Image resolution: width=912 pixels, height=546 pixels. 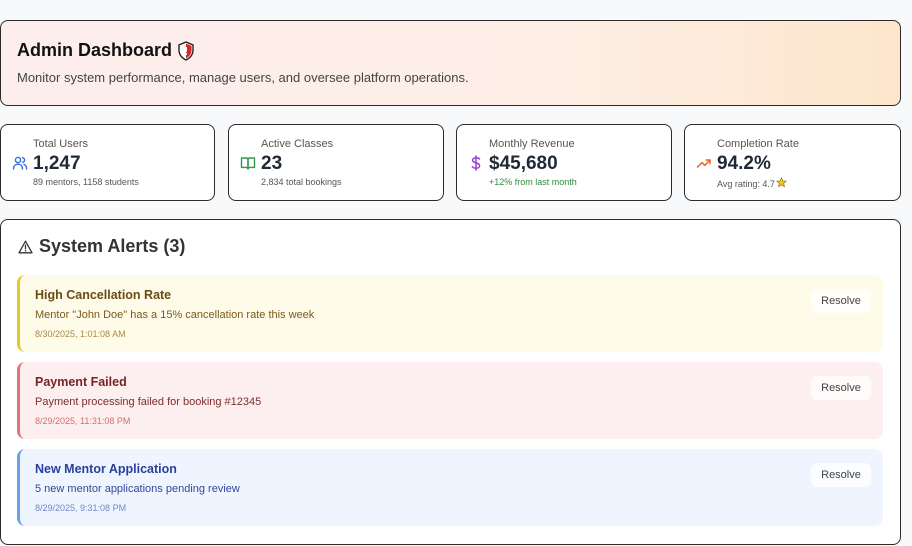 I want to click on trending-up-icon, so click(x=704, y=163).